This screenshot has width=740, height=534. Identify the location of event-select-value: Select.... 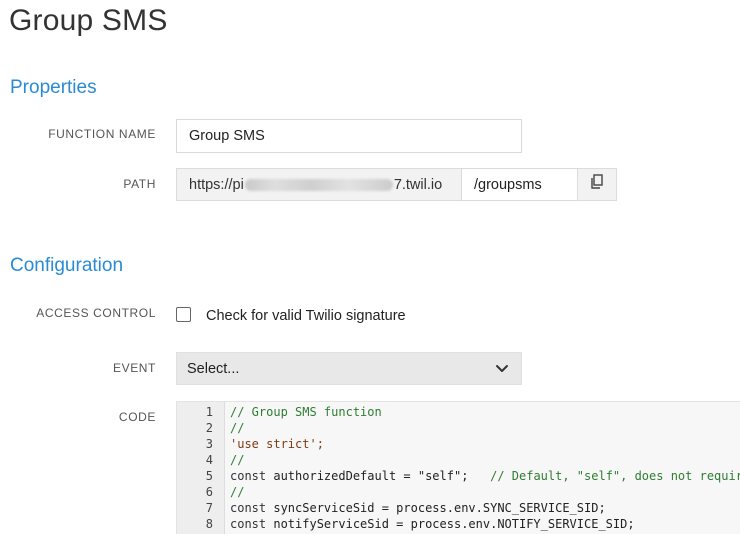
(213, 368).